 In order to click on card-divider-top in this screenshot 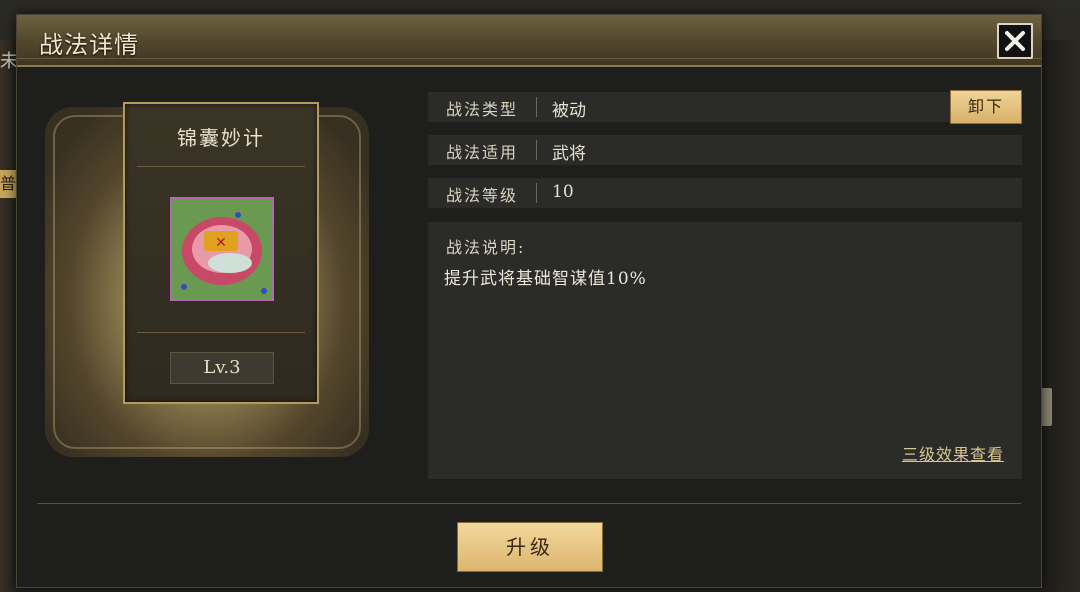, I will do `click(221, 166)`.